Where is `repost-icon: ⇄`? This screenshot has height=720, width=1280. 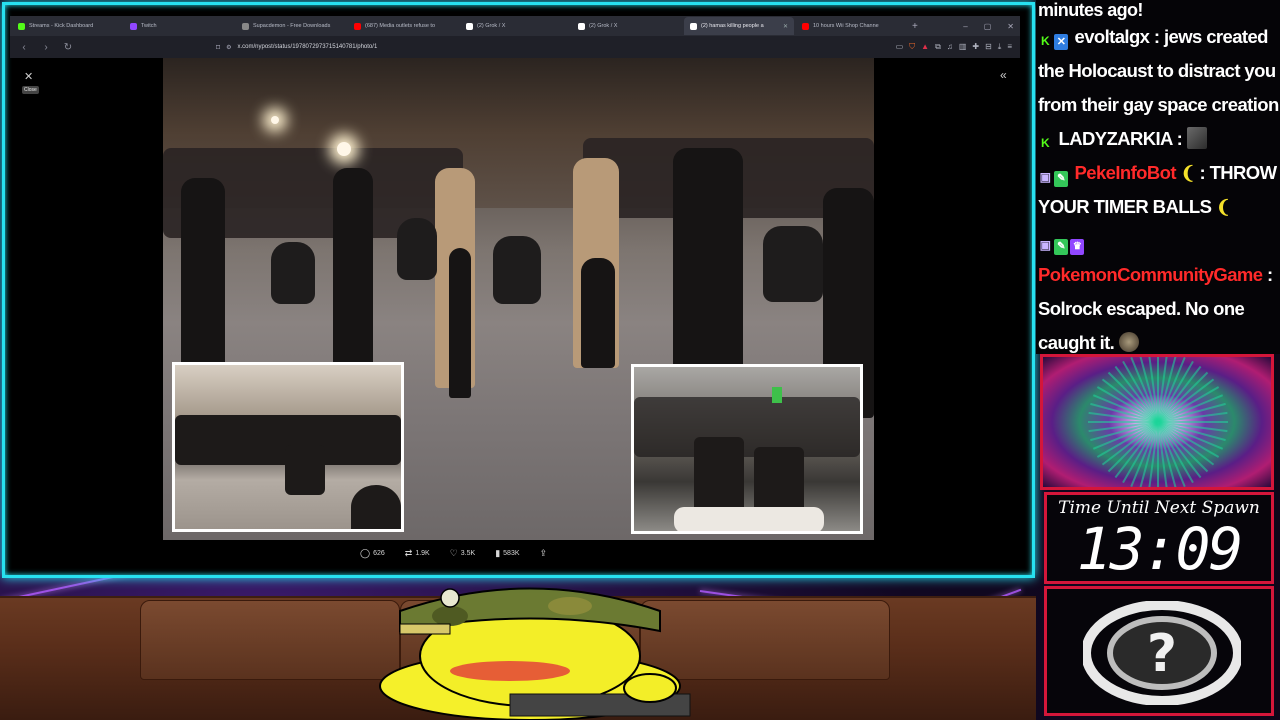
repost-icon: ⇄ is located at coordinates (408, 552).